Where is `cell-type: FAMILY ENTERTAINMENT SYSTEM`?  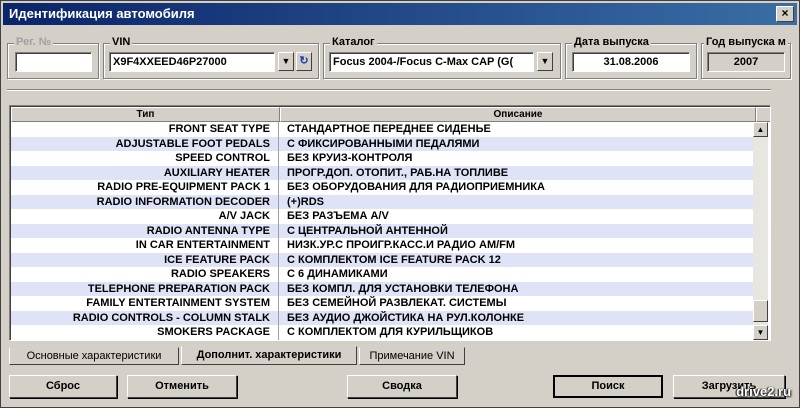
cell-type: FAMILY ENTERTAINMENT SYSTEM is located at coordinates (145, 303).